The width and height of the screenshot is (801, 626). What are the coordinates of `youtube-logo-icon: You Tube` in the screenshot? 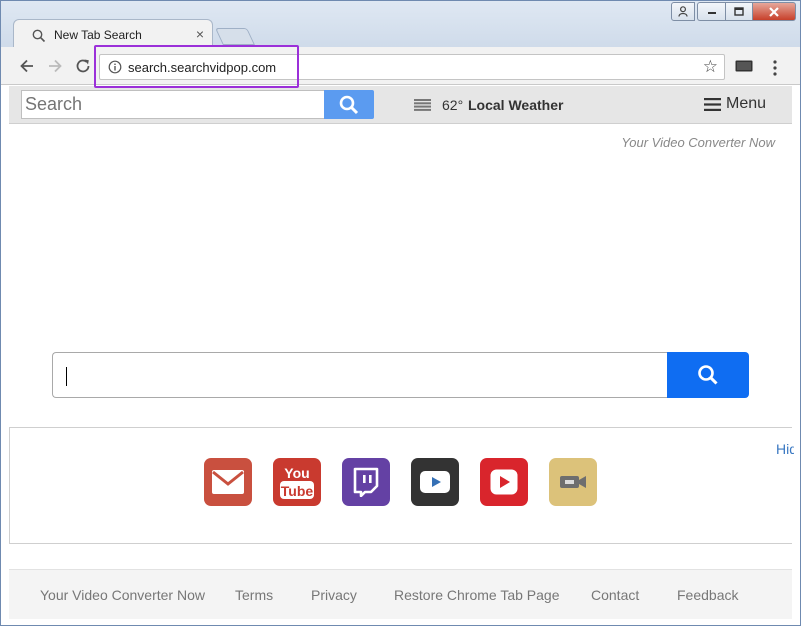 It's located at (297, 482).